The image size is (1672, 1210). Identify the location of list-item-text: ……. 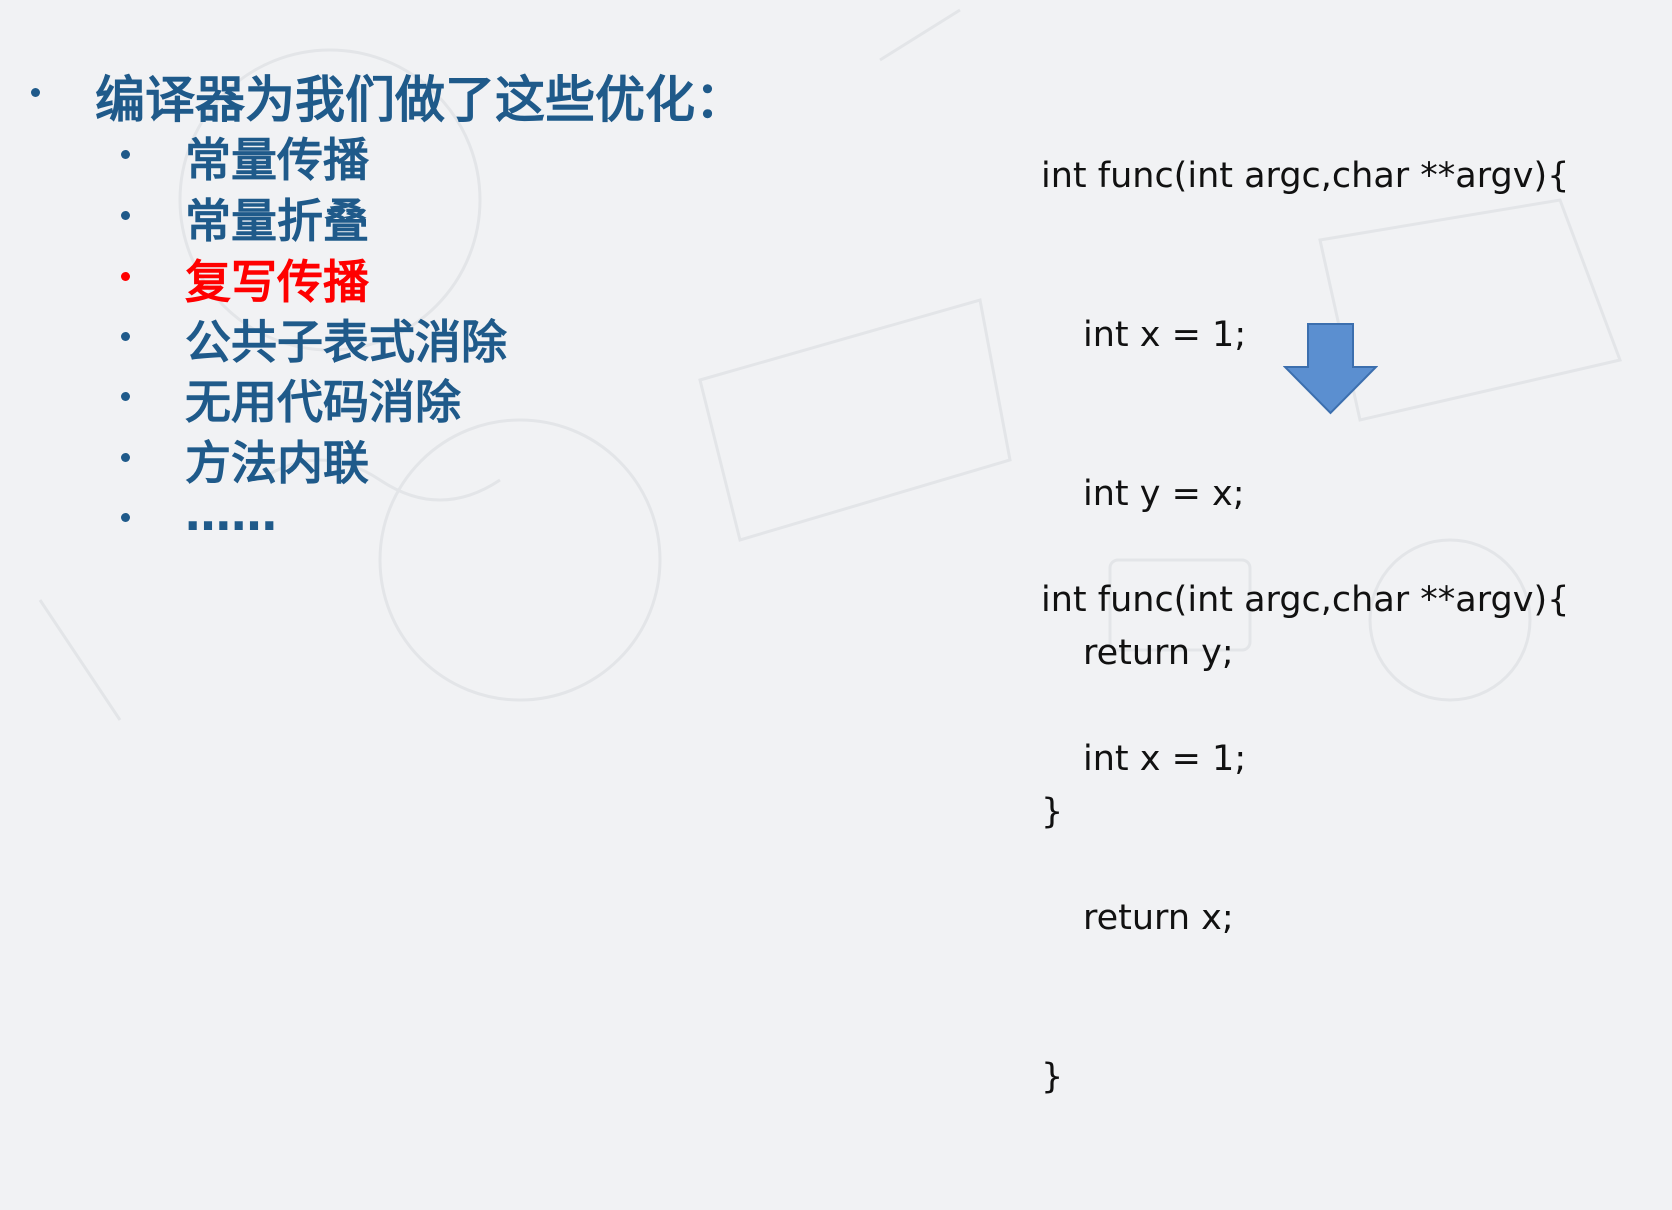
(231, 514).